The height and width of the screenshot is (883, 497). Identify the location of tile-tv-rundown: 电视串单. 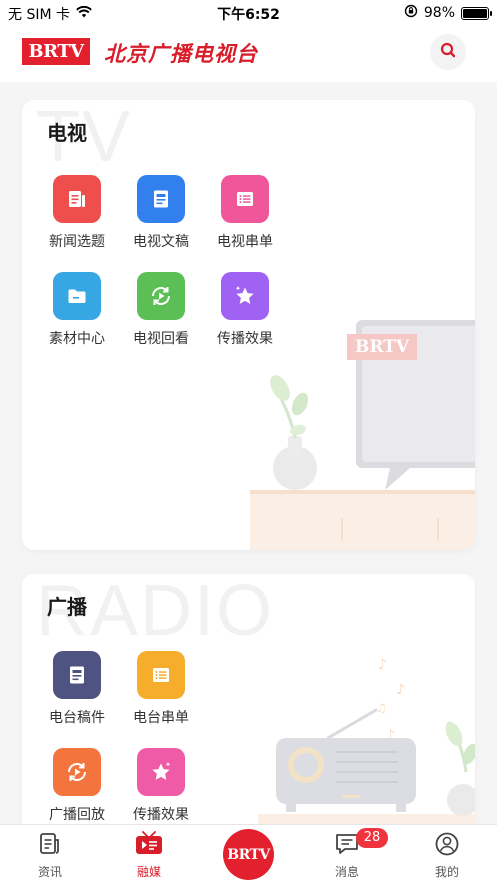
(245, 213).